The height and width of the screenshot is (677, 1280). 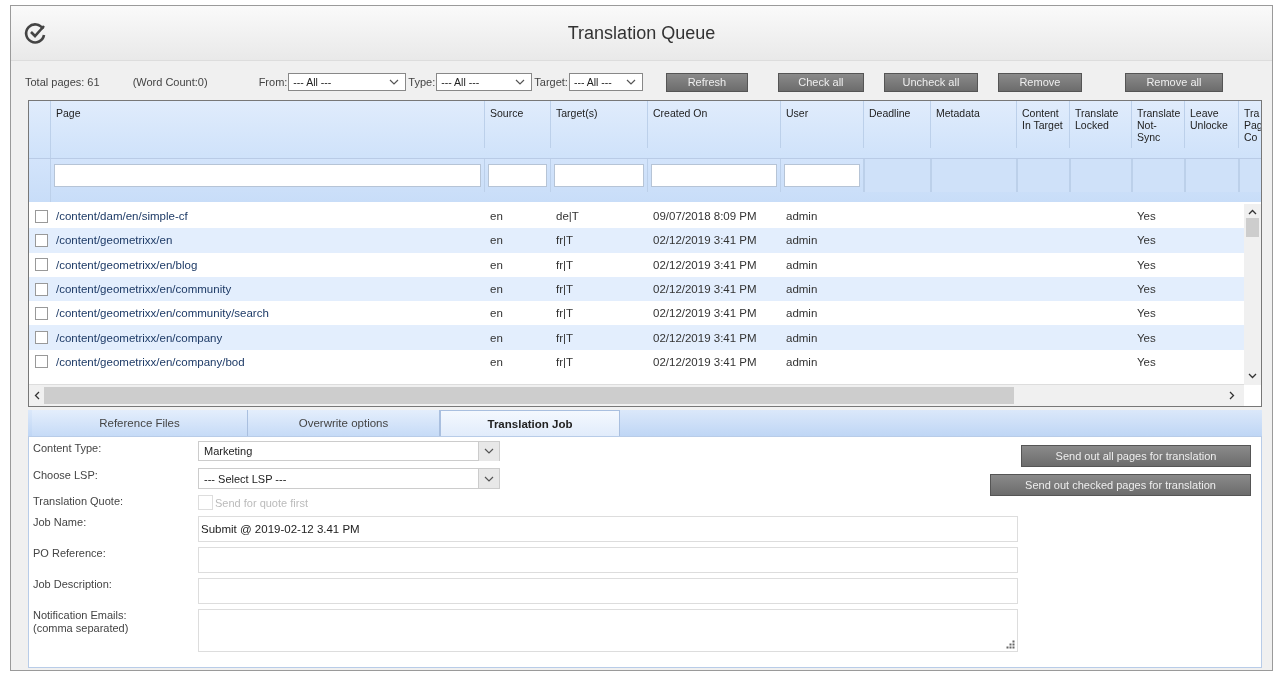 I want to click on page-path-cell: /content/geometrixx/en/community/search, so click(x=268, y=313).